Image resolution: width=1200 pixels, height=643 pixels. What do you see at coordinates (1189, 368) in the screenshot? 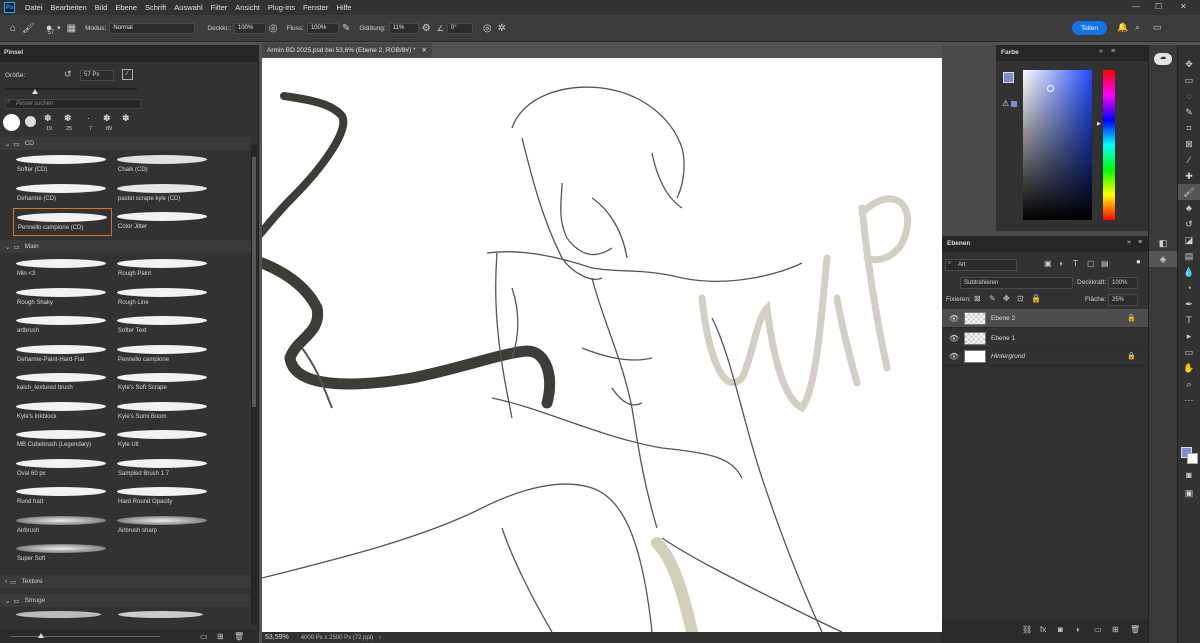
I see `hand-tool-icon: ✋` at bounding box center [1189, 368].